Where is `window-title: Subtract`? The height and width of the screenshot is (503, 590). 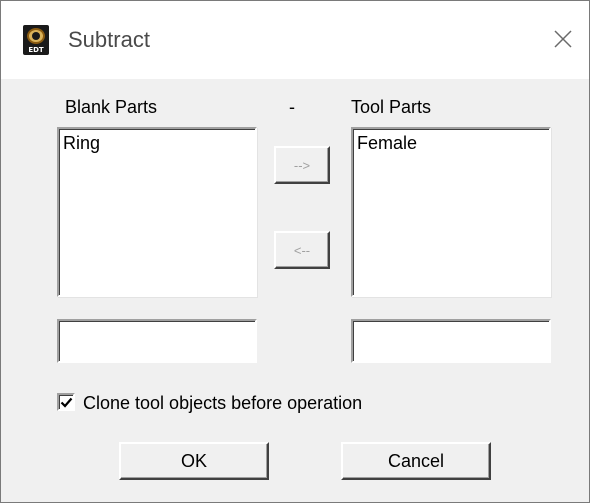 window-title: Subtract is located at coordinates (109, 39).